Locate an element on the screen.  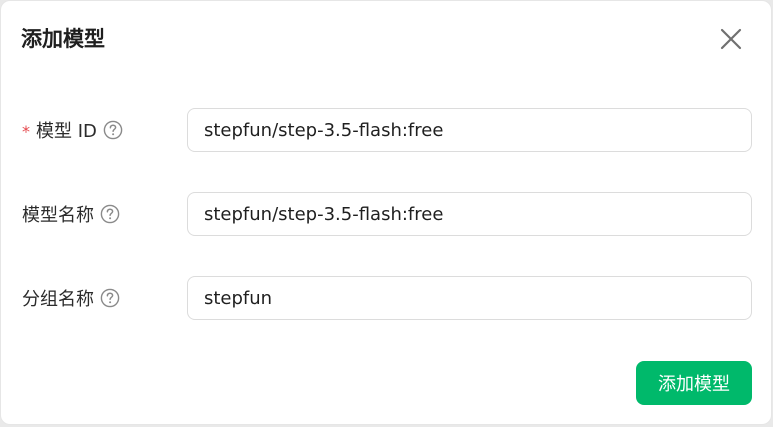
model-id-label-group: * 模型 ID is located at coordinates (72, 130).